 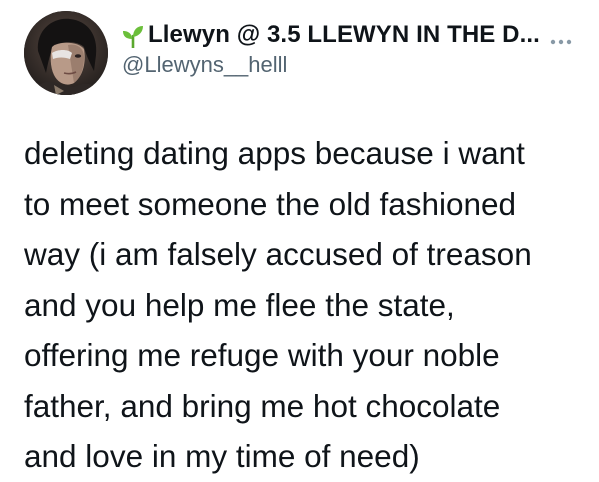 What do you see at coordinates (274, 153) in the screenshot?
I see `tweet-text-line: deleting dating apps because i want` at bounding box center [274, 153].